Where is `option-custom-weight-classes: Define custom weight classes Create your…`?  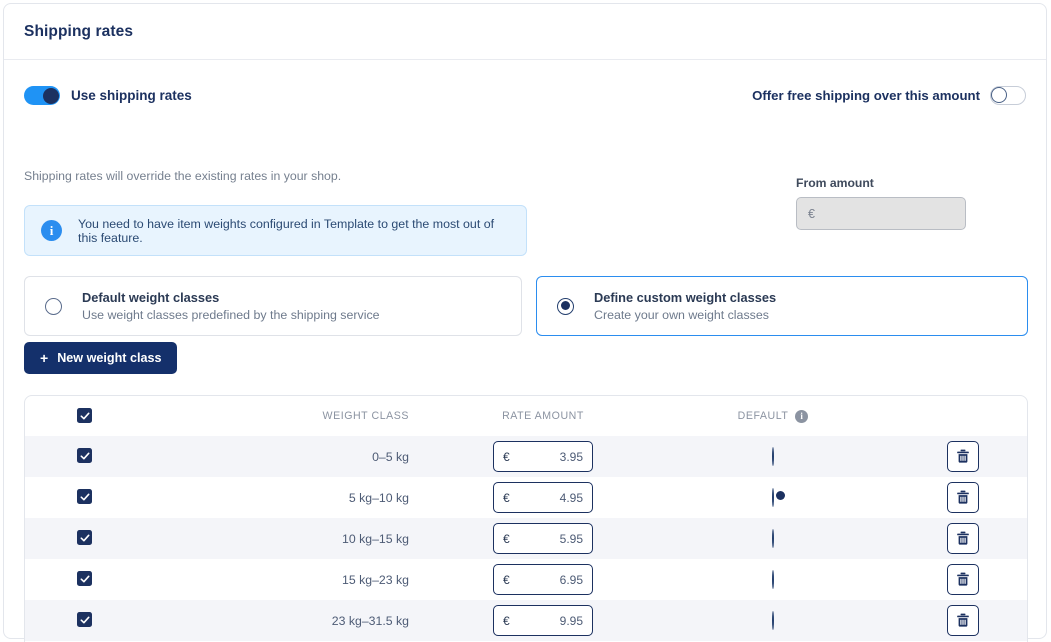 option-custom-weight-classes: Define custom weight classes Create your… is located at coordinates (782, 306).